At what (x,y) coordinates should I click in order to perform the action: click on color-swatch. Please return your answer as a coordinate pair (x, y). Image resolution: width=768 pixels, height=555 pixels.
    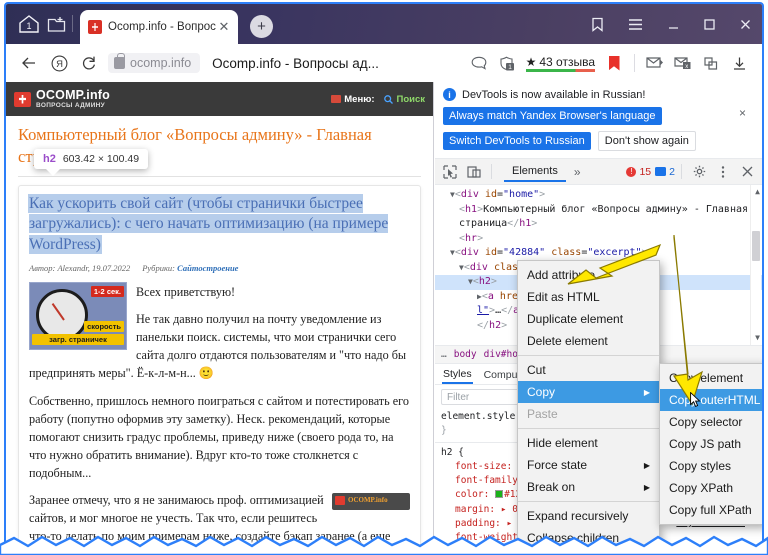
    Looking at the image, I should click on (499, 494).